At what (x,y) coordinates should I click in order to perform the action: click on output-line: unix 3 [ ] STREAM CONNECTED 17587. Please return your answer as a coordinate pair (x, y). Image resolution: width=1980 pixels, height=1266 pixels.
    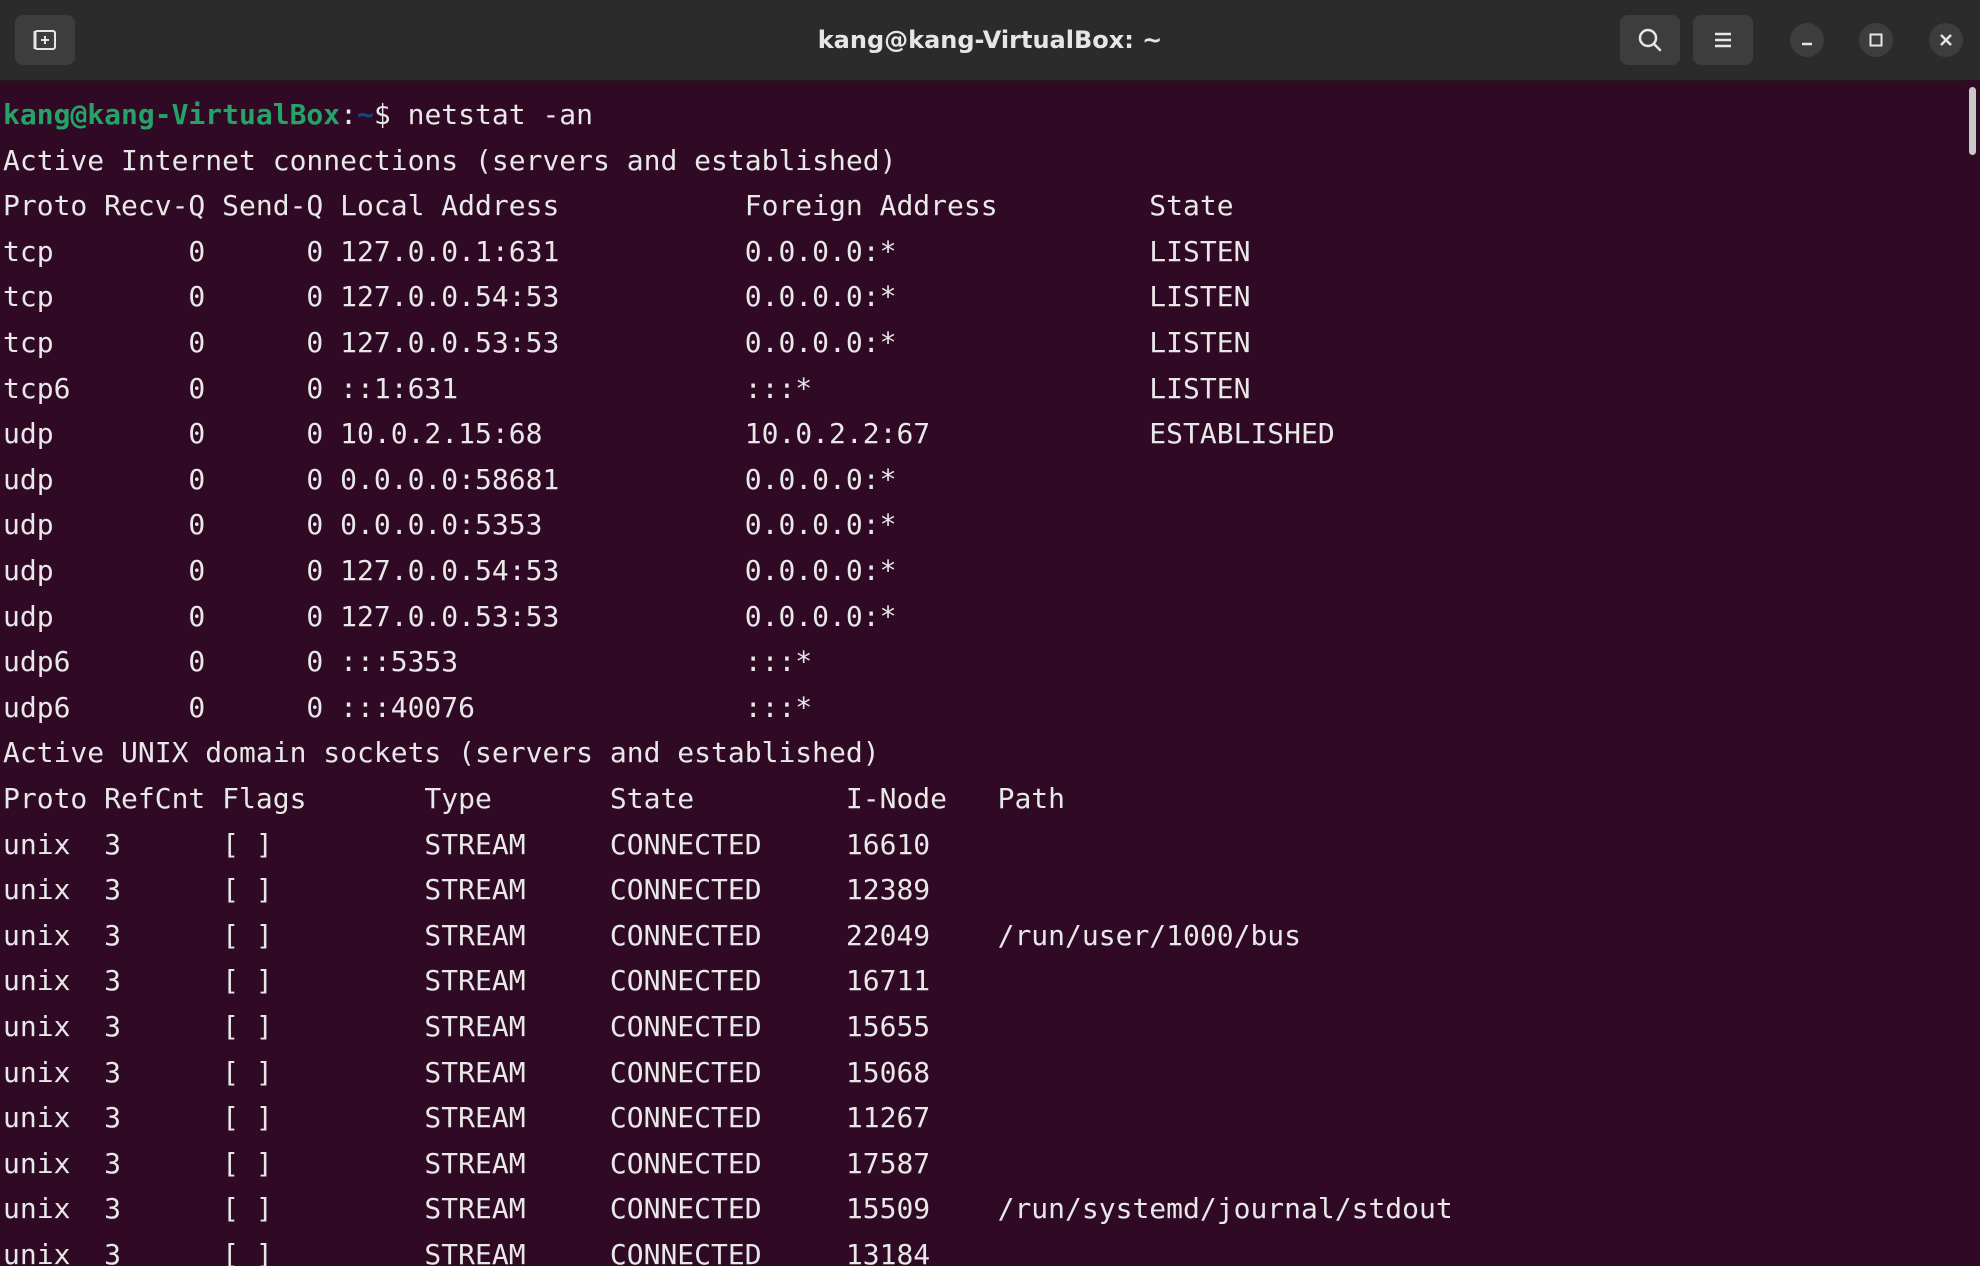
    Looking at the image, I should click on (500, 1163).